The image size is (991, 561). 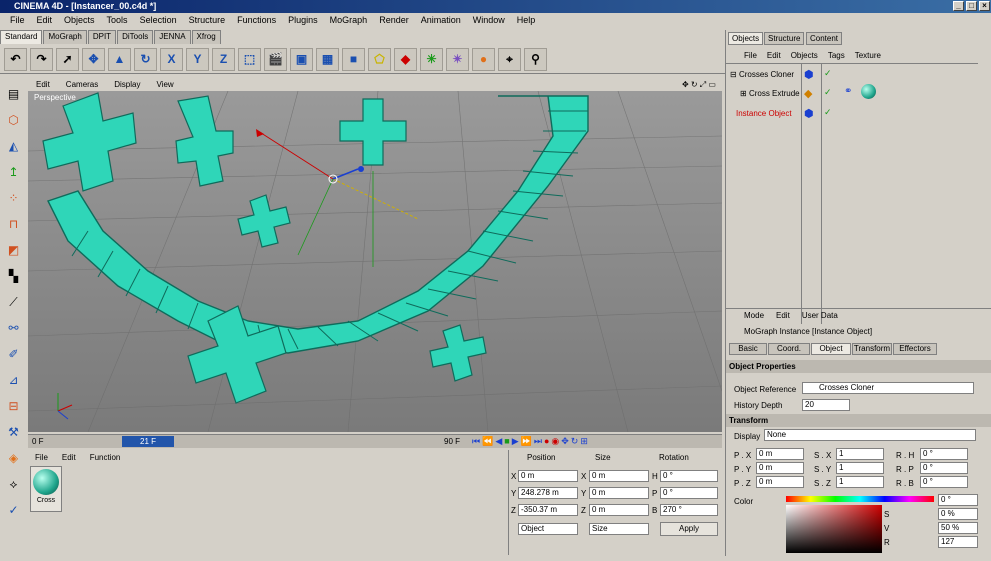 What do you see at coordinates (256, 20) in the screenshot?
I see `menu-functions: Functions` at bounding box center [256, 20].